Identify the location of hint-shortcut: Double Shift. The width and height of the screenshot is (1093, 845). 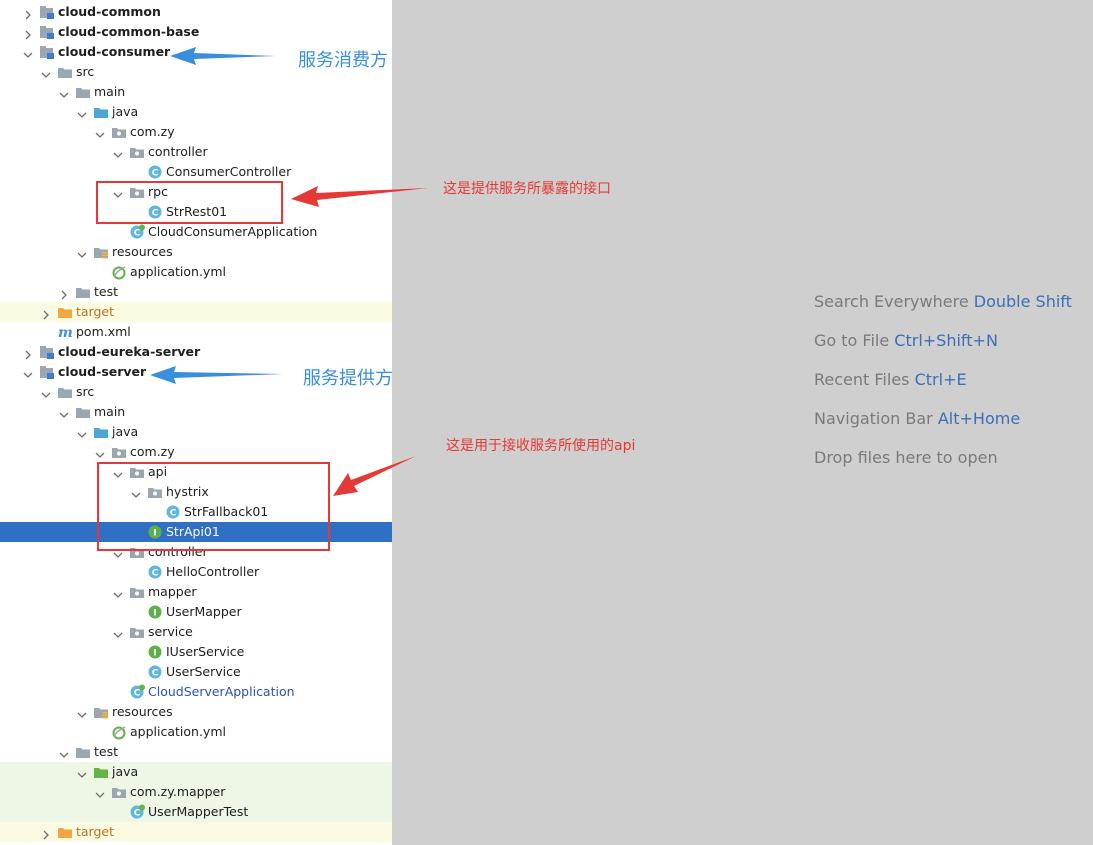
(1022, 301).